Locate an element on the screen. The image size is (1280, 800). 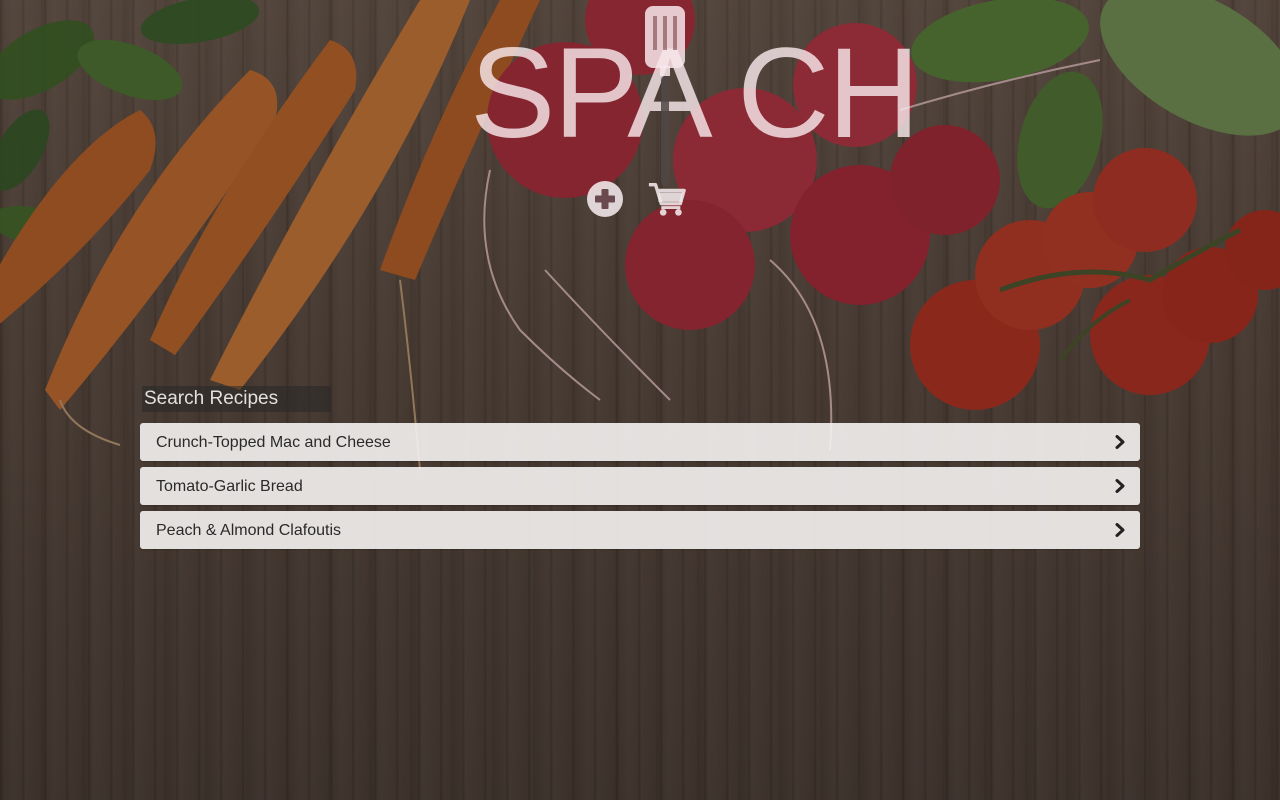
recipe-list-item: Tomato-Garlic Bread is located at coordinates (640, 486).